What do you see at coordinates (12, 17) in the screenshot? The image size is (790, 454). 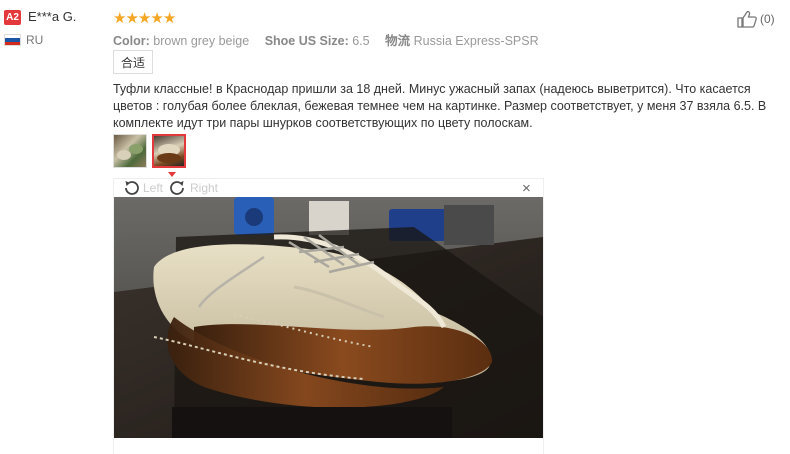 I see `member-level-badge: A2` at bounding box center [12, 17].